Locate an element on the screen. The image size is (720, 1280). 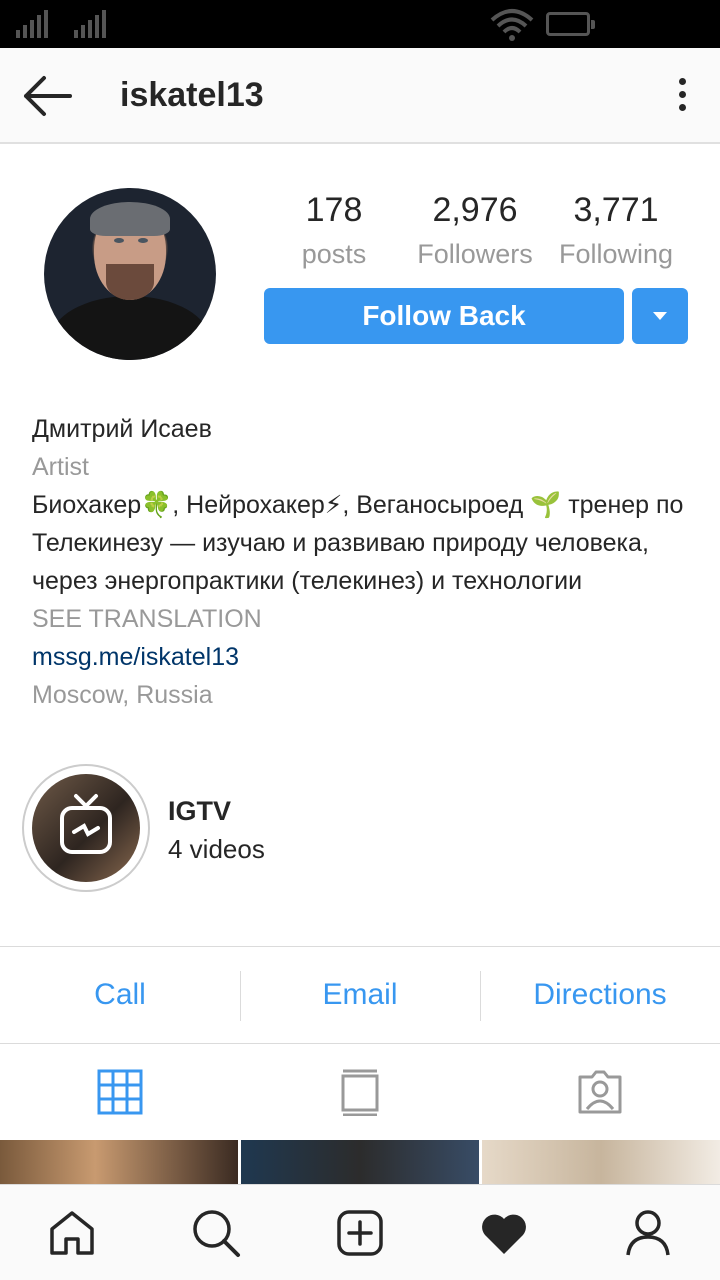
avatar-body is located at coordinates (130, 328).